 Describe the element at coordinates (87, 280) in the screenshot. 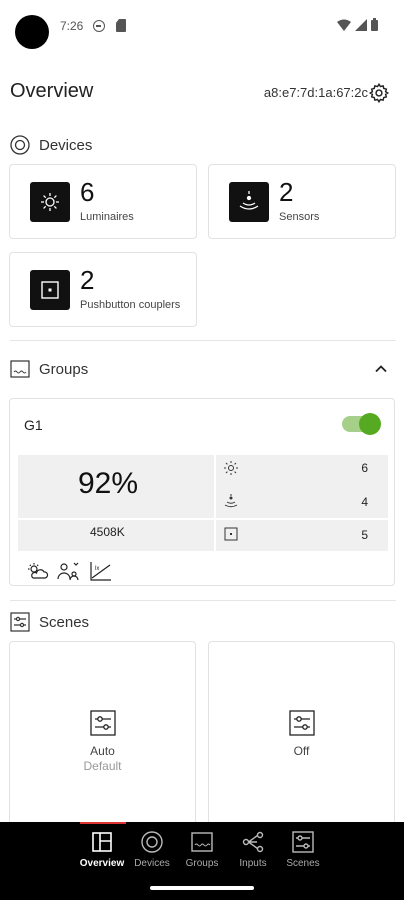

I see `pushbutton-couplers-count: 2` at that location.